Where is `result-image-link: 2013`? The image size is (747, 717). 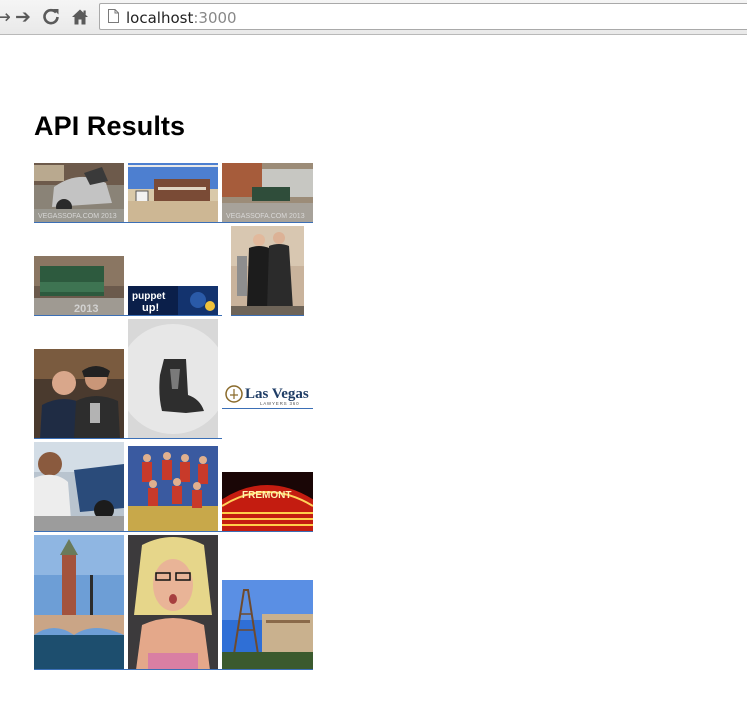 result-image-link: 2013 is located at coordinates (79, 286).